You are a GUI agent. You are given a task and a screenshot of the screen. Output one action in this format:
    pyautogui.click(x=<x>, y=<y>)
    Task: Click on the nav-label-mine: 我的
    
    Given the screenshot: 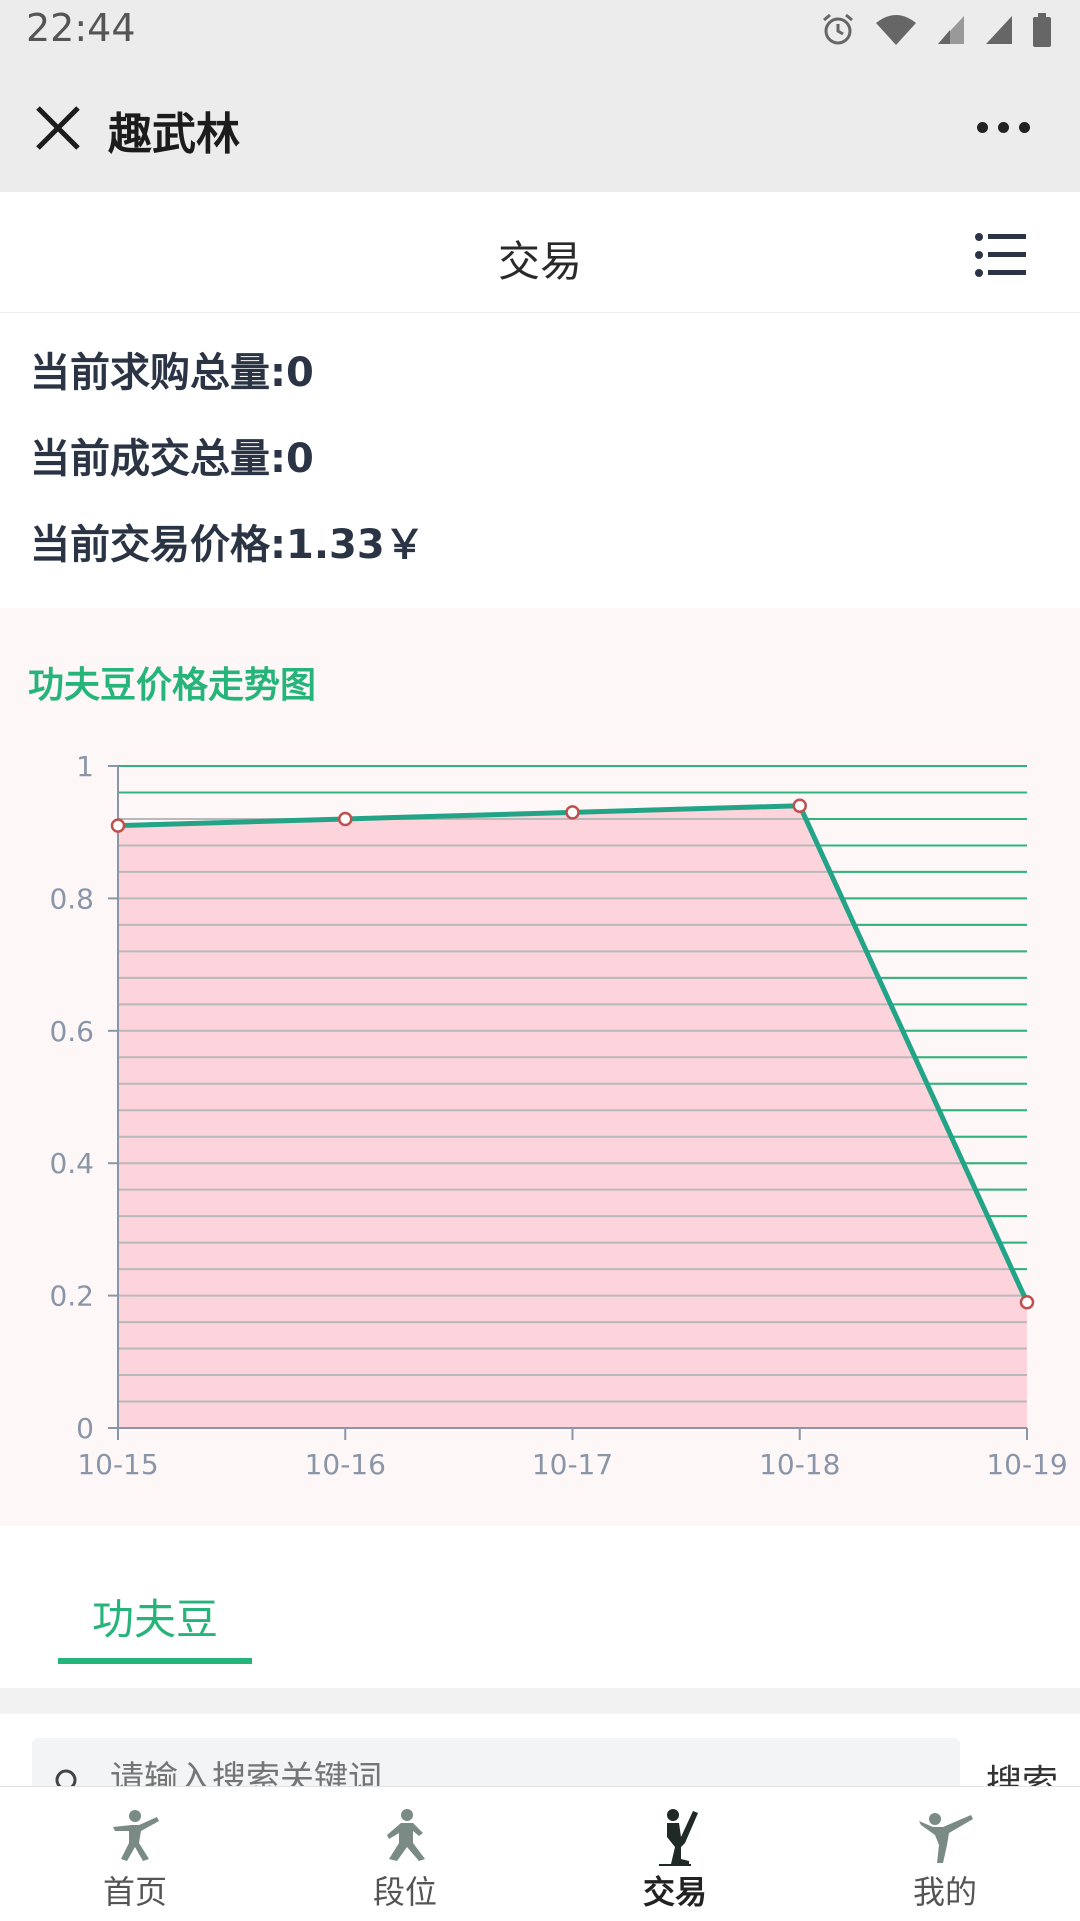 What is the action you would take?
    pyautogui.click(x=944, y=1892)
    